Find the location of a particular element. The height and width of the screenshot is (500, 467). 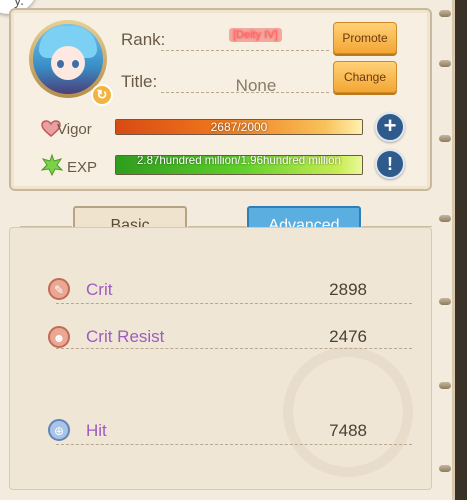

add-vigor-button: + is located at coordinates (390, 127).